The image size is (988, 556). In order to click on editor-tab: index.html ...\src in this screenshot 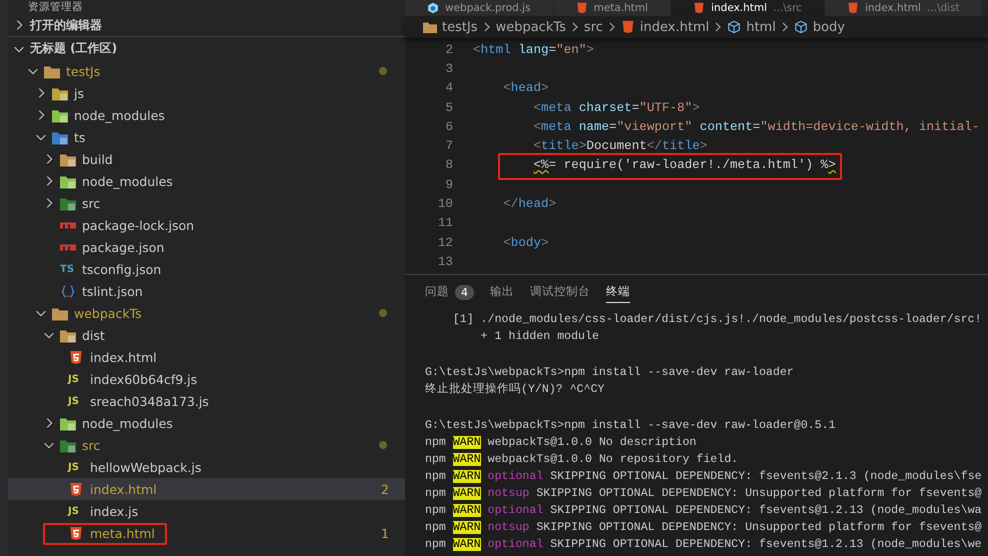, I will do `click(748, 8)`.